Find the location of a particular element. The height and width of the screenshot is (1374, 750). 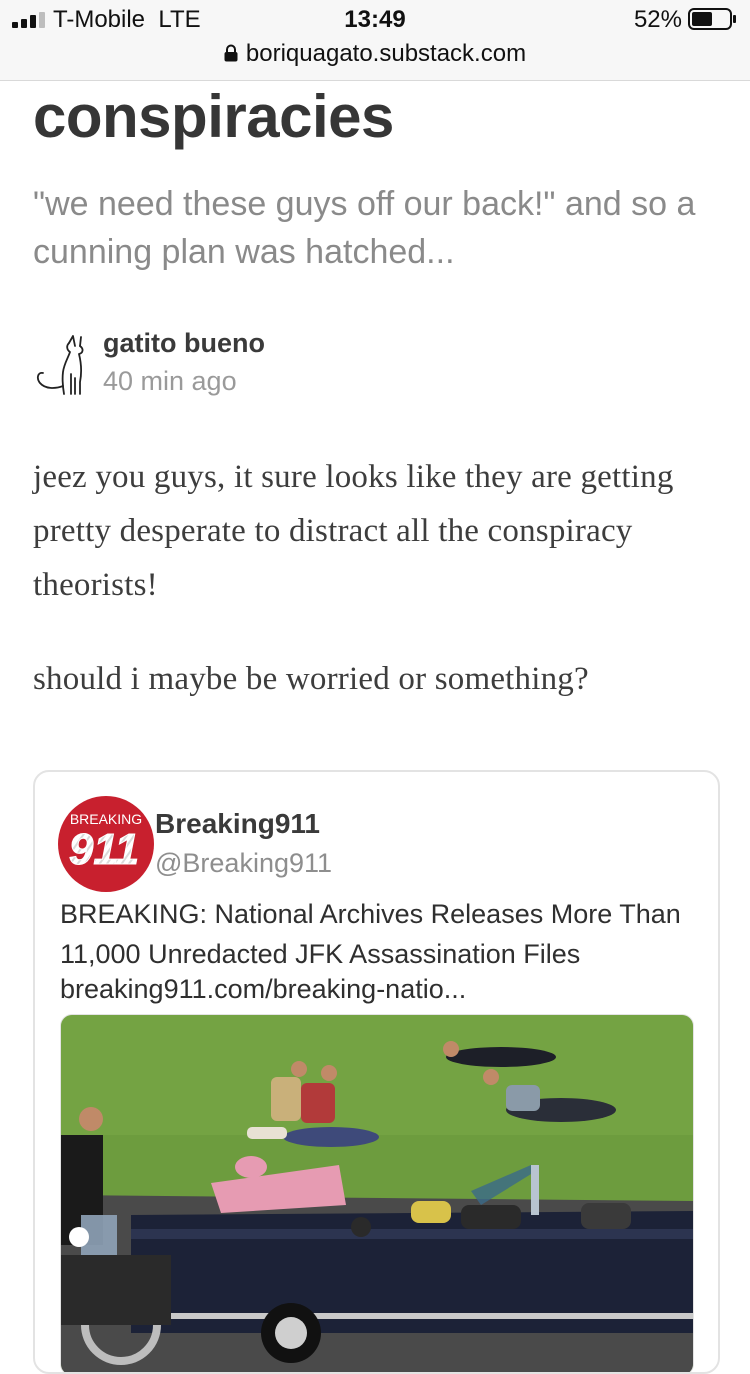

post-title: conspiracies is located at coordinates (213, 116).